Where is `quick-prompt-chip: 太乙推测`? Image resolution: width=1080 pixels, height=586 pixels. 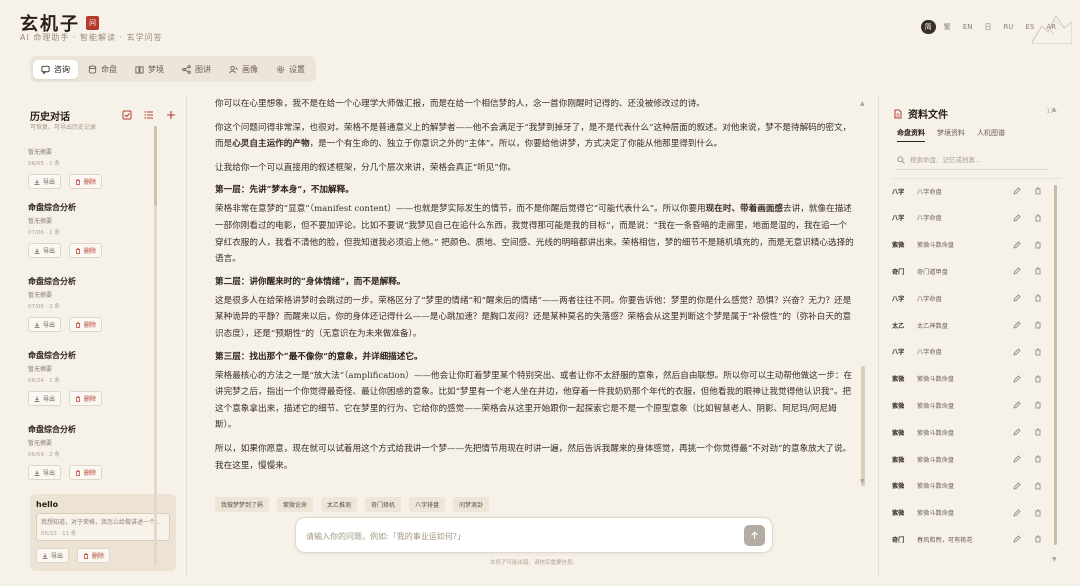
quick-prompt-chip: 太乙推测 is located at coordinates (339, 504).